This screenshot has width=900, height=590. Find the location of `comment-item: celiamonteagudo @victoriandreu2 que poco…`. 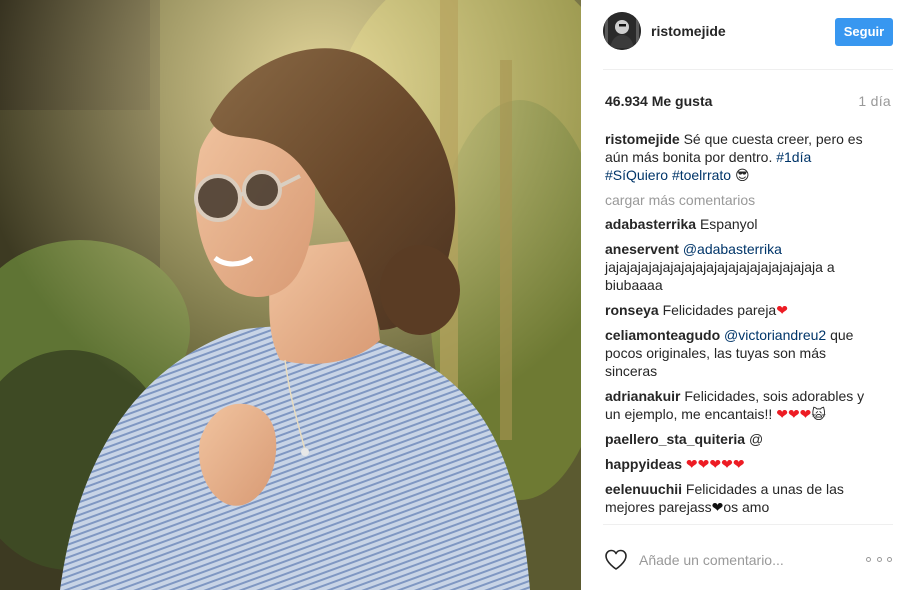

comment-item: celiamonteagudo @victoriandreu2 que poco… is located at coordinates (738, 353).